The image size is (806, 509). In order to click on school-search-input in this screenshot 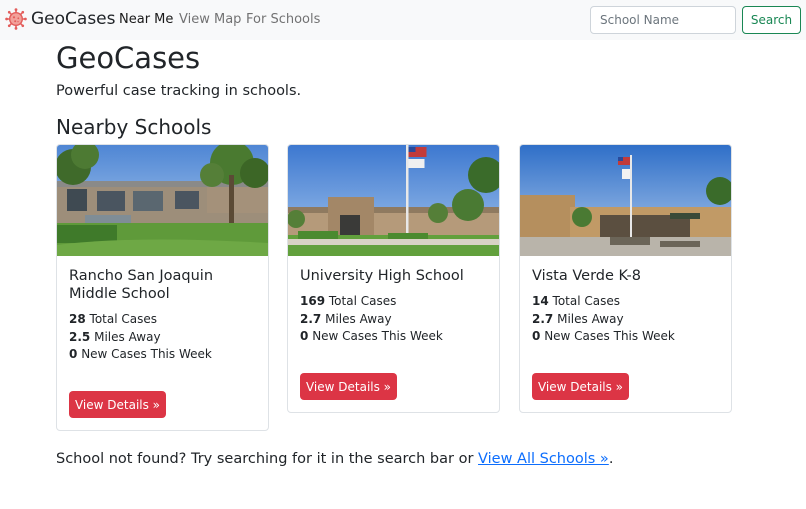, I will do `click(663, 20)`.